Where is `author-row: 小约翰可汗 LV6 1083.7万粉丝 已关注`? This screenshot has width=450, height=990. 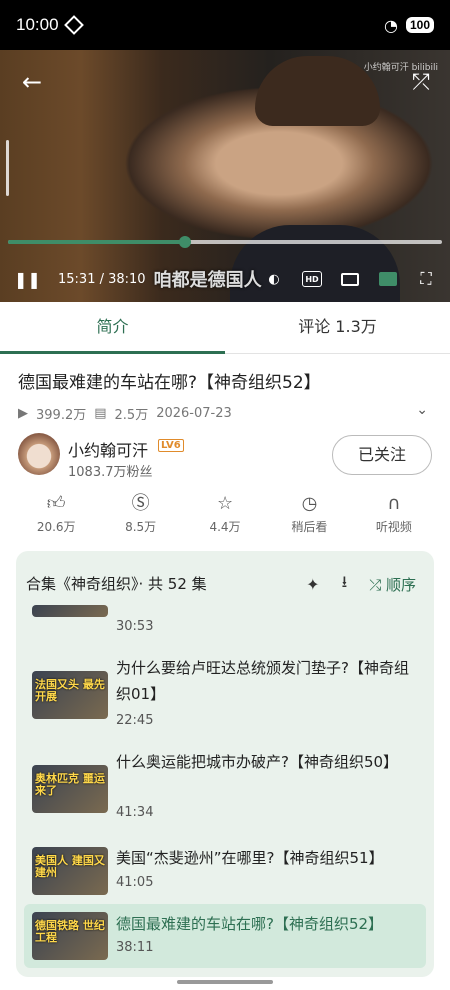 author-row: 小约翰可汗 LV6 1083.7万粉丝 已关注 is located at coordinates (225, 458).